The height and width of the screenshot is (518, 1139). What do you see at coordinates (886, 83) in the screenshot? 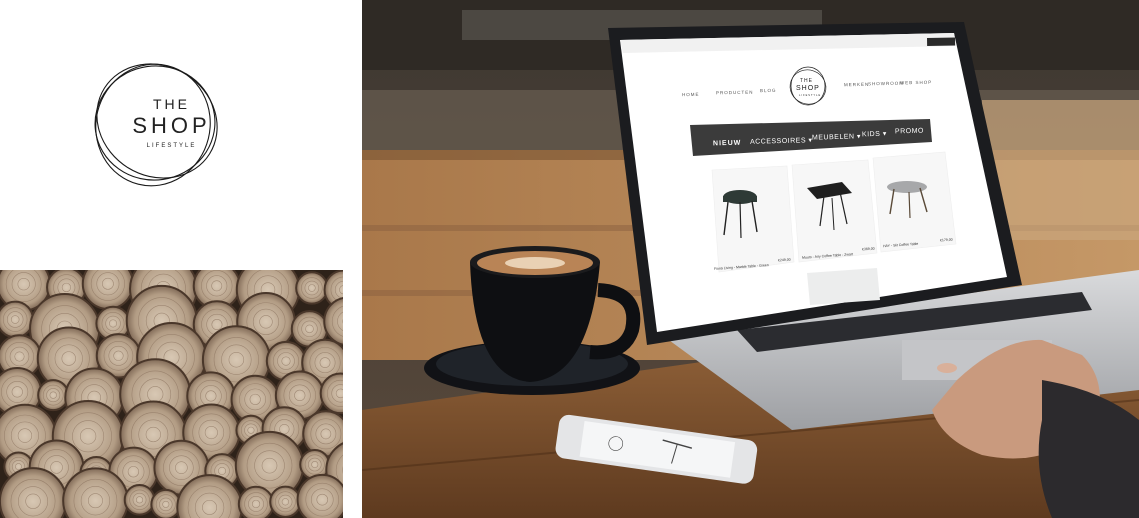
I see `site-nav-showroom: SHOWROOM` at bounding box center [886, 83].